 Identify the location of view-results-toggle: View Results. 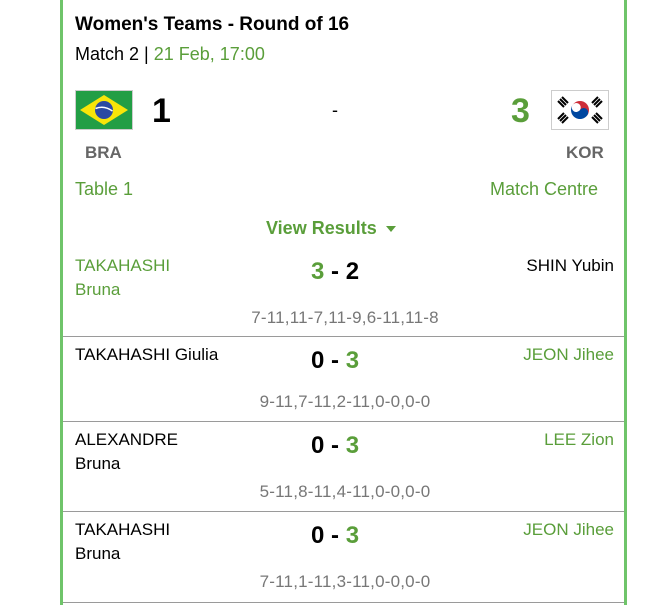
(331, 228).